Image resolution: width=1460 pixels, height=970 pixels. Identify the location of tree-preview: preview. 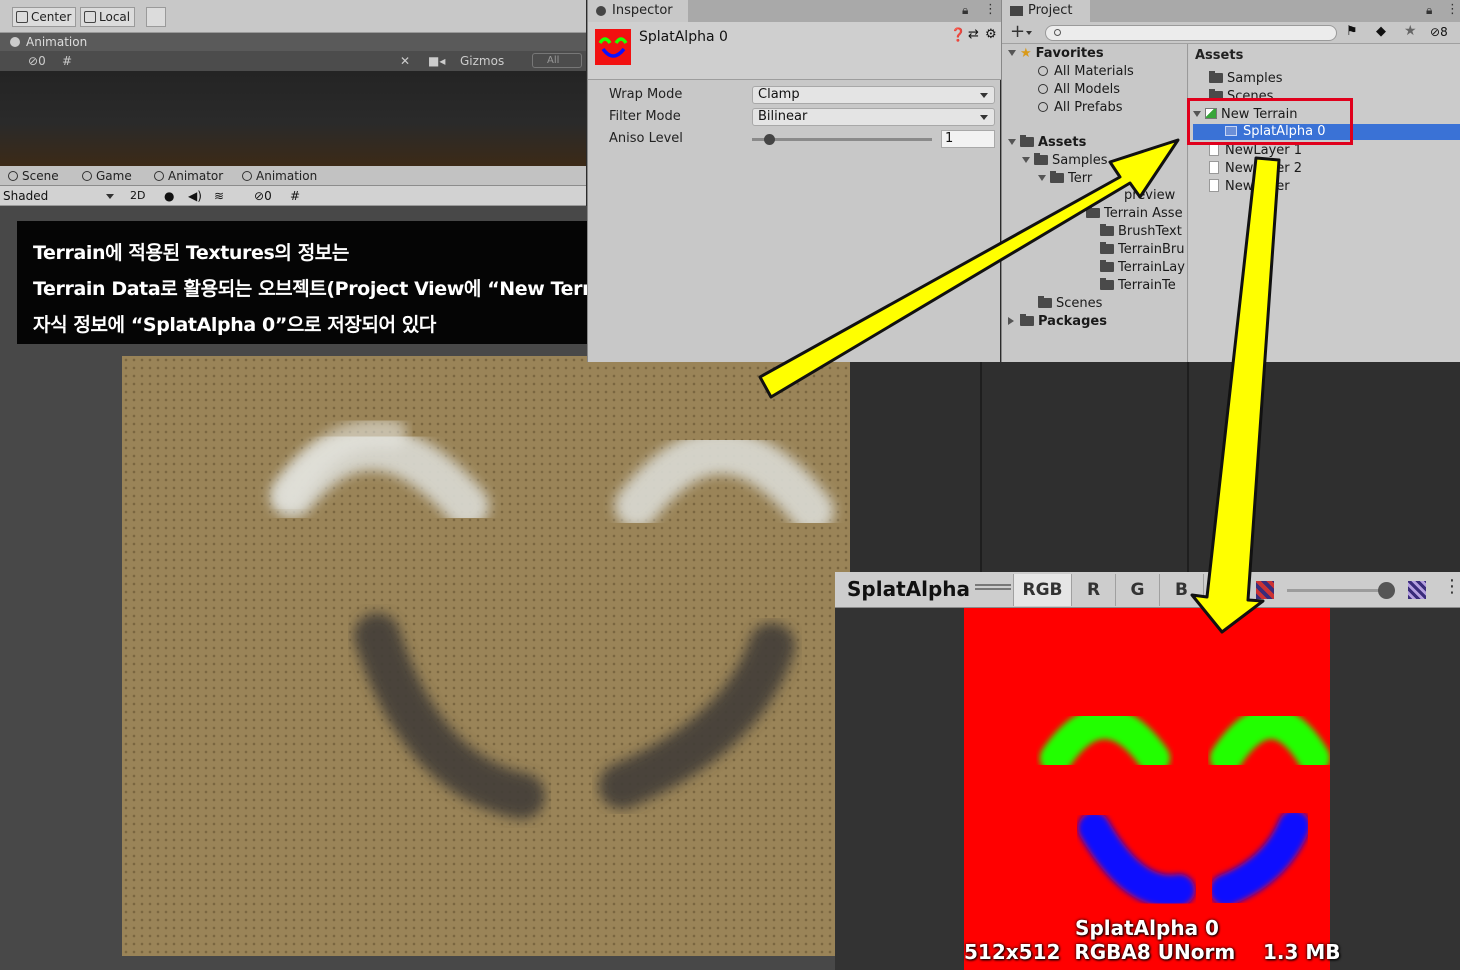
(1149, 196).